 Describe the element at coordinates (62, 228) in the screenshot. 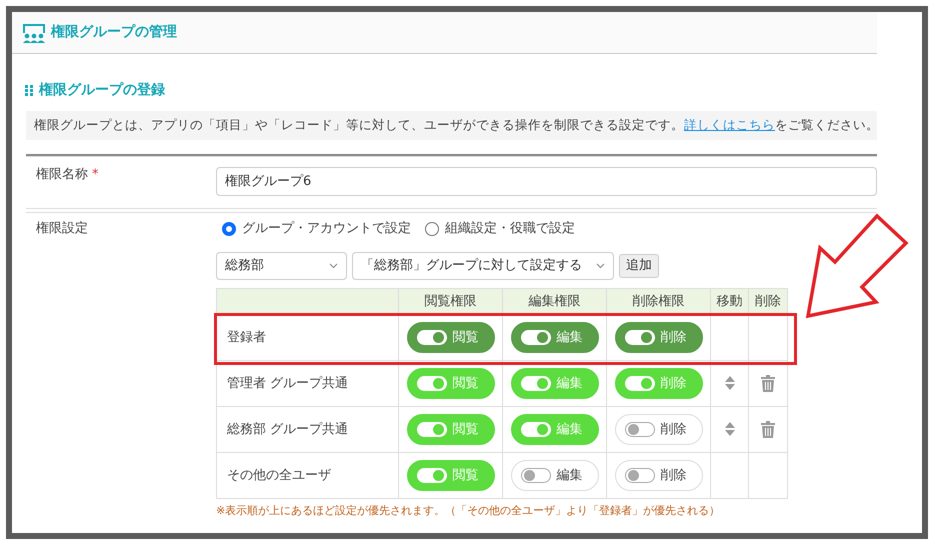

I see `field-label: 権限設定` at that location.